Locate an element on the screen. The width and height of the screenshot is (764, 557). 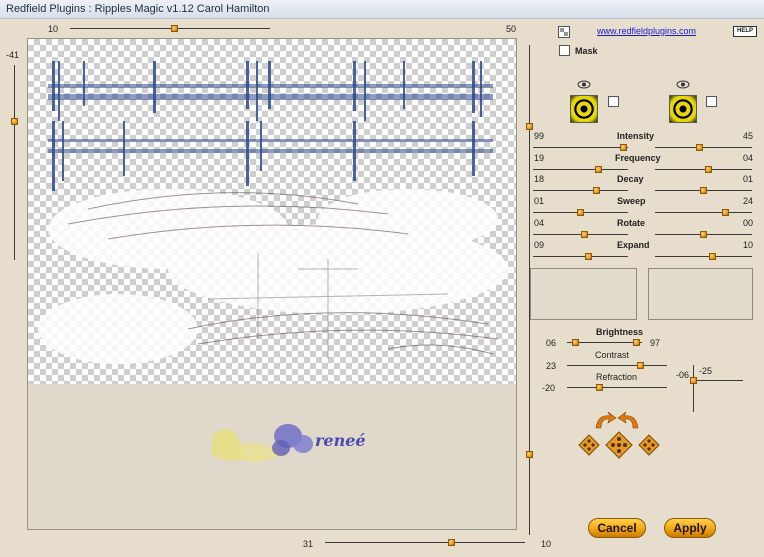
randomize-small-right-icon is located at coordinates (649, 445).